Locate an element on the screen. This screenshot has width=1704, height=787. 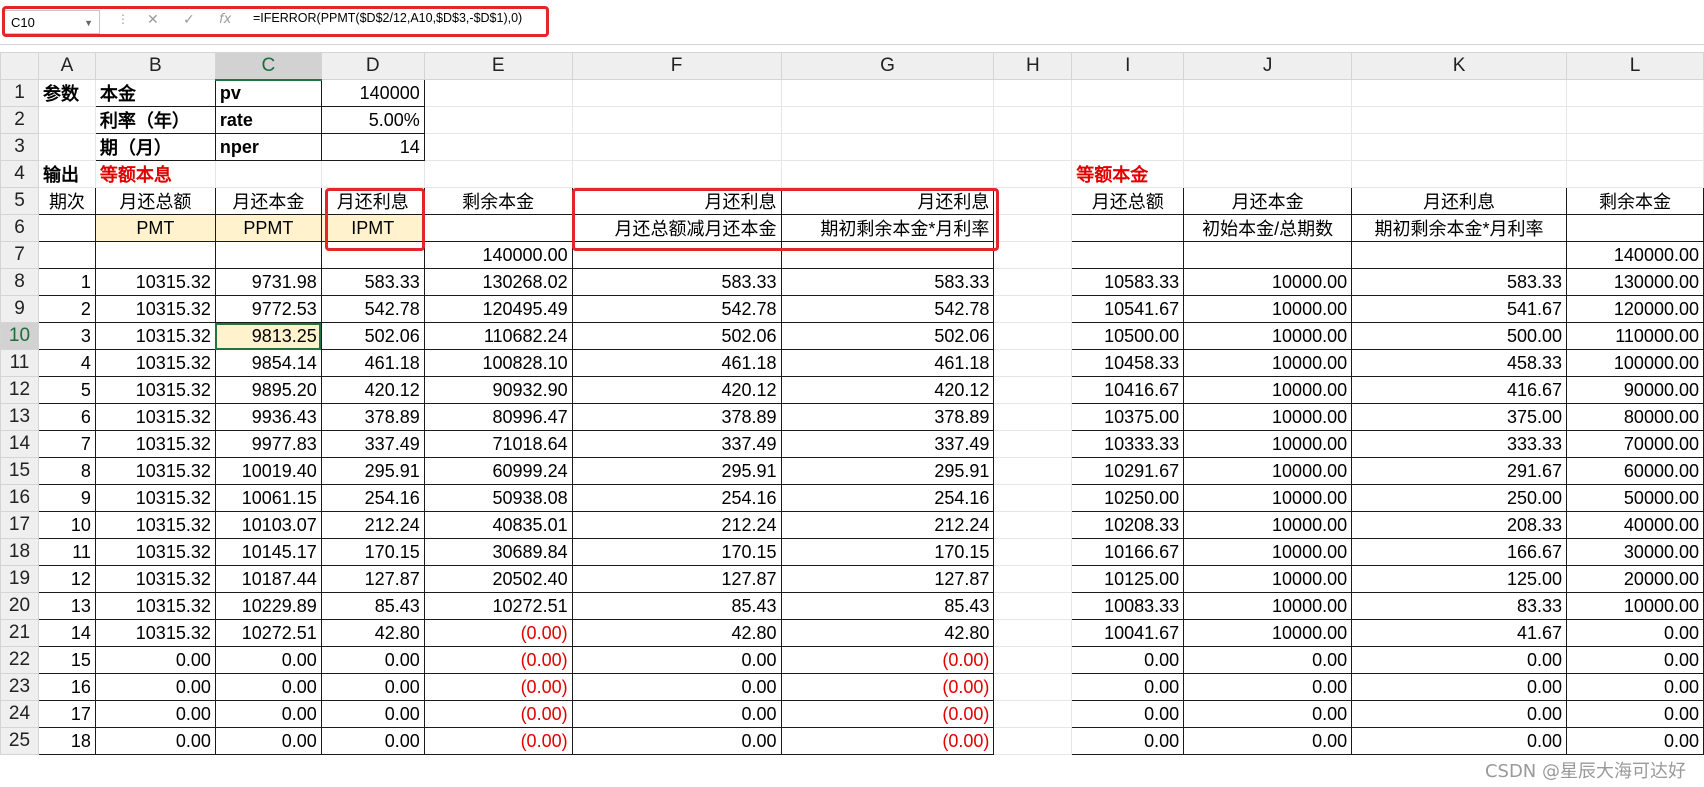
cell-l21: 0.00 is located at coordinates (1635, 633).